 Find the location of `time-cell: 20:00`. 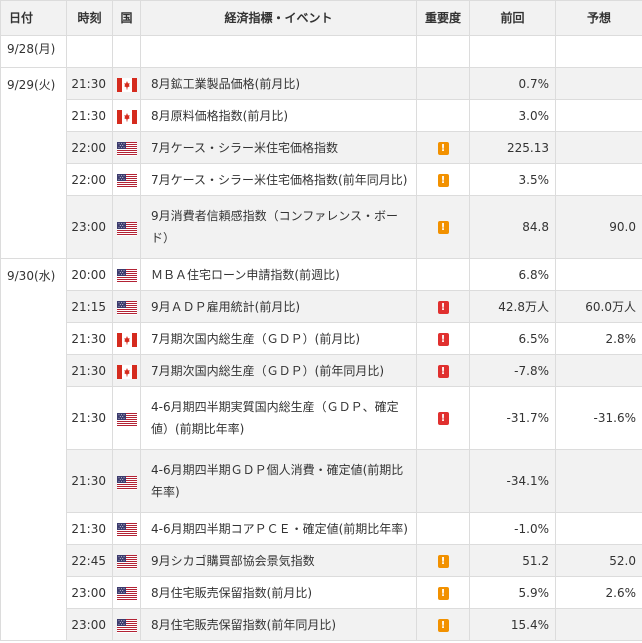

time-cell: 20:00 is located at coordinates (89, 274).